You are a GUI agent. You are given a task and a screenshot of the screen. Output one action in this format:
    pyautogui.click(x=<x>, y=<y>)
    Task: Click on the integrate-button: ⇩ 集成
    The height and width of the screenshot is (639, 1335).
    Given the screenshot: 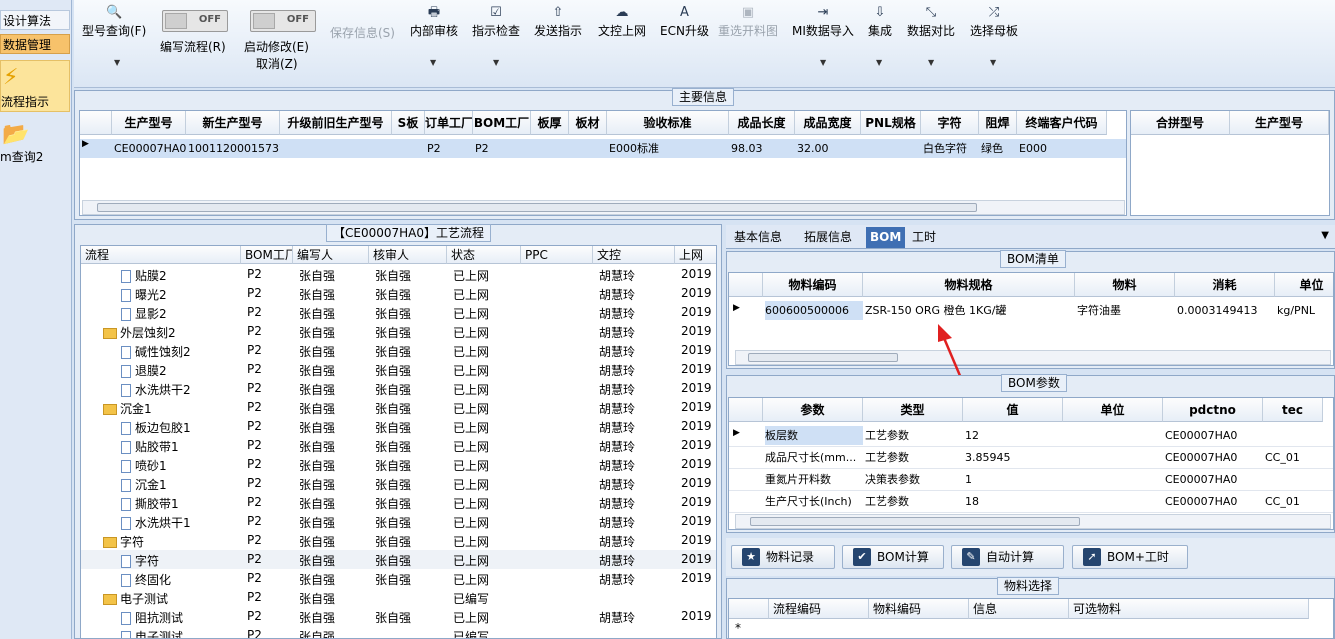 What is the action you would take?
    pyautogui.click(x=880, y=21)
    